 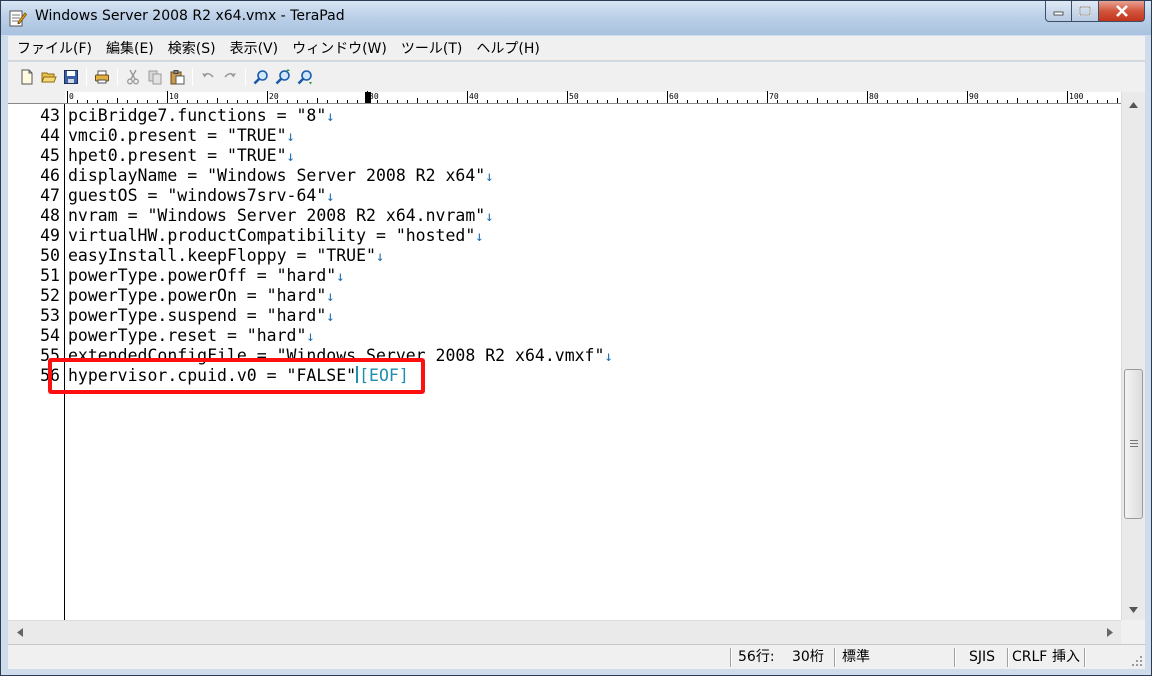 I want to click on resize-grip-icon, so click(x=1137, y=661).